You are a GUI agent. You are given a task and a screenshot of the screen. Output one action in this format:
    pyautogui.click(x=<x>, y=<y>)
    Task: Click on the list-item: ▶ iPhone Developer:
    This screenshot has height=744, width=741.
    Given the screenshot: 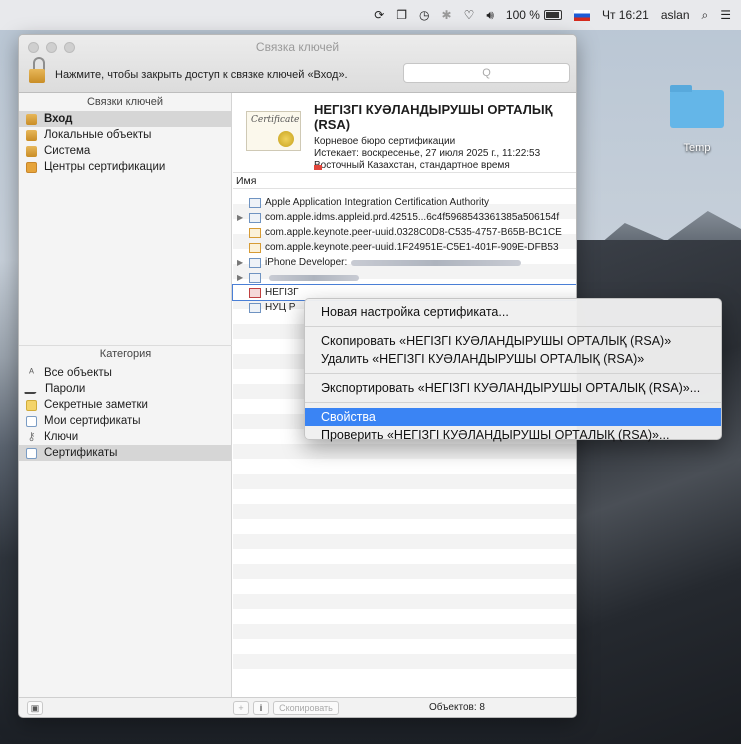 What is the action you would take?
    pyautogui.click(x=404, y=262)
    